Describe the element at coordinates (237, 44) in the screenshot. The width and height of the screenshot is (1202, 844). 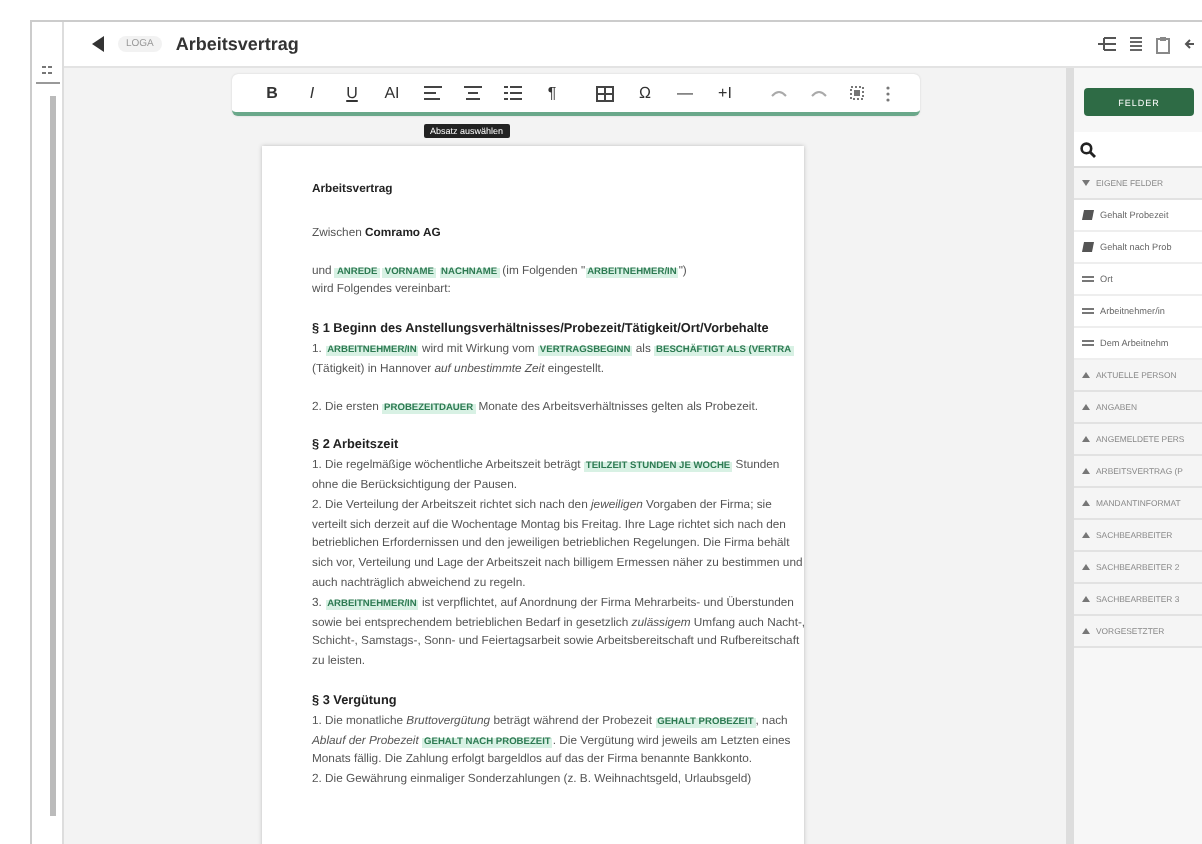
I see `window-title: Arbeitsvertrag` at that location.